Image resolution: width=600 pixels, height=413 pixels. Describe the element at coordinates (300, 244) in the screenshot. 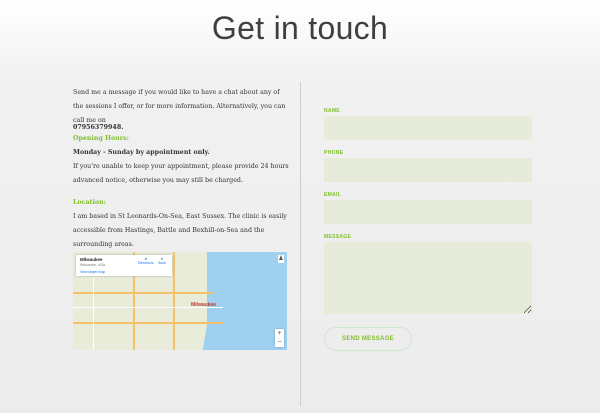

I see `column-divider` at that location.